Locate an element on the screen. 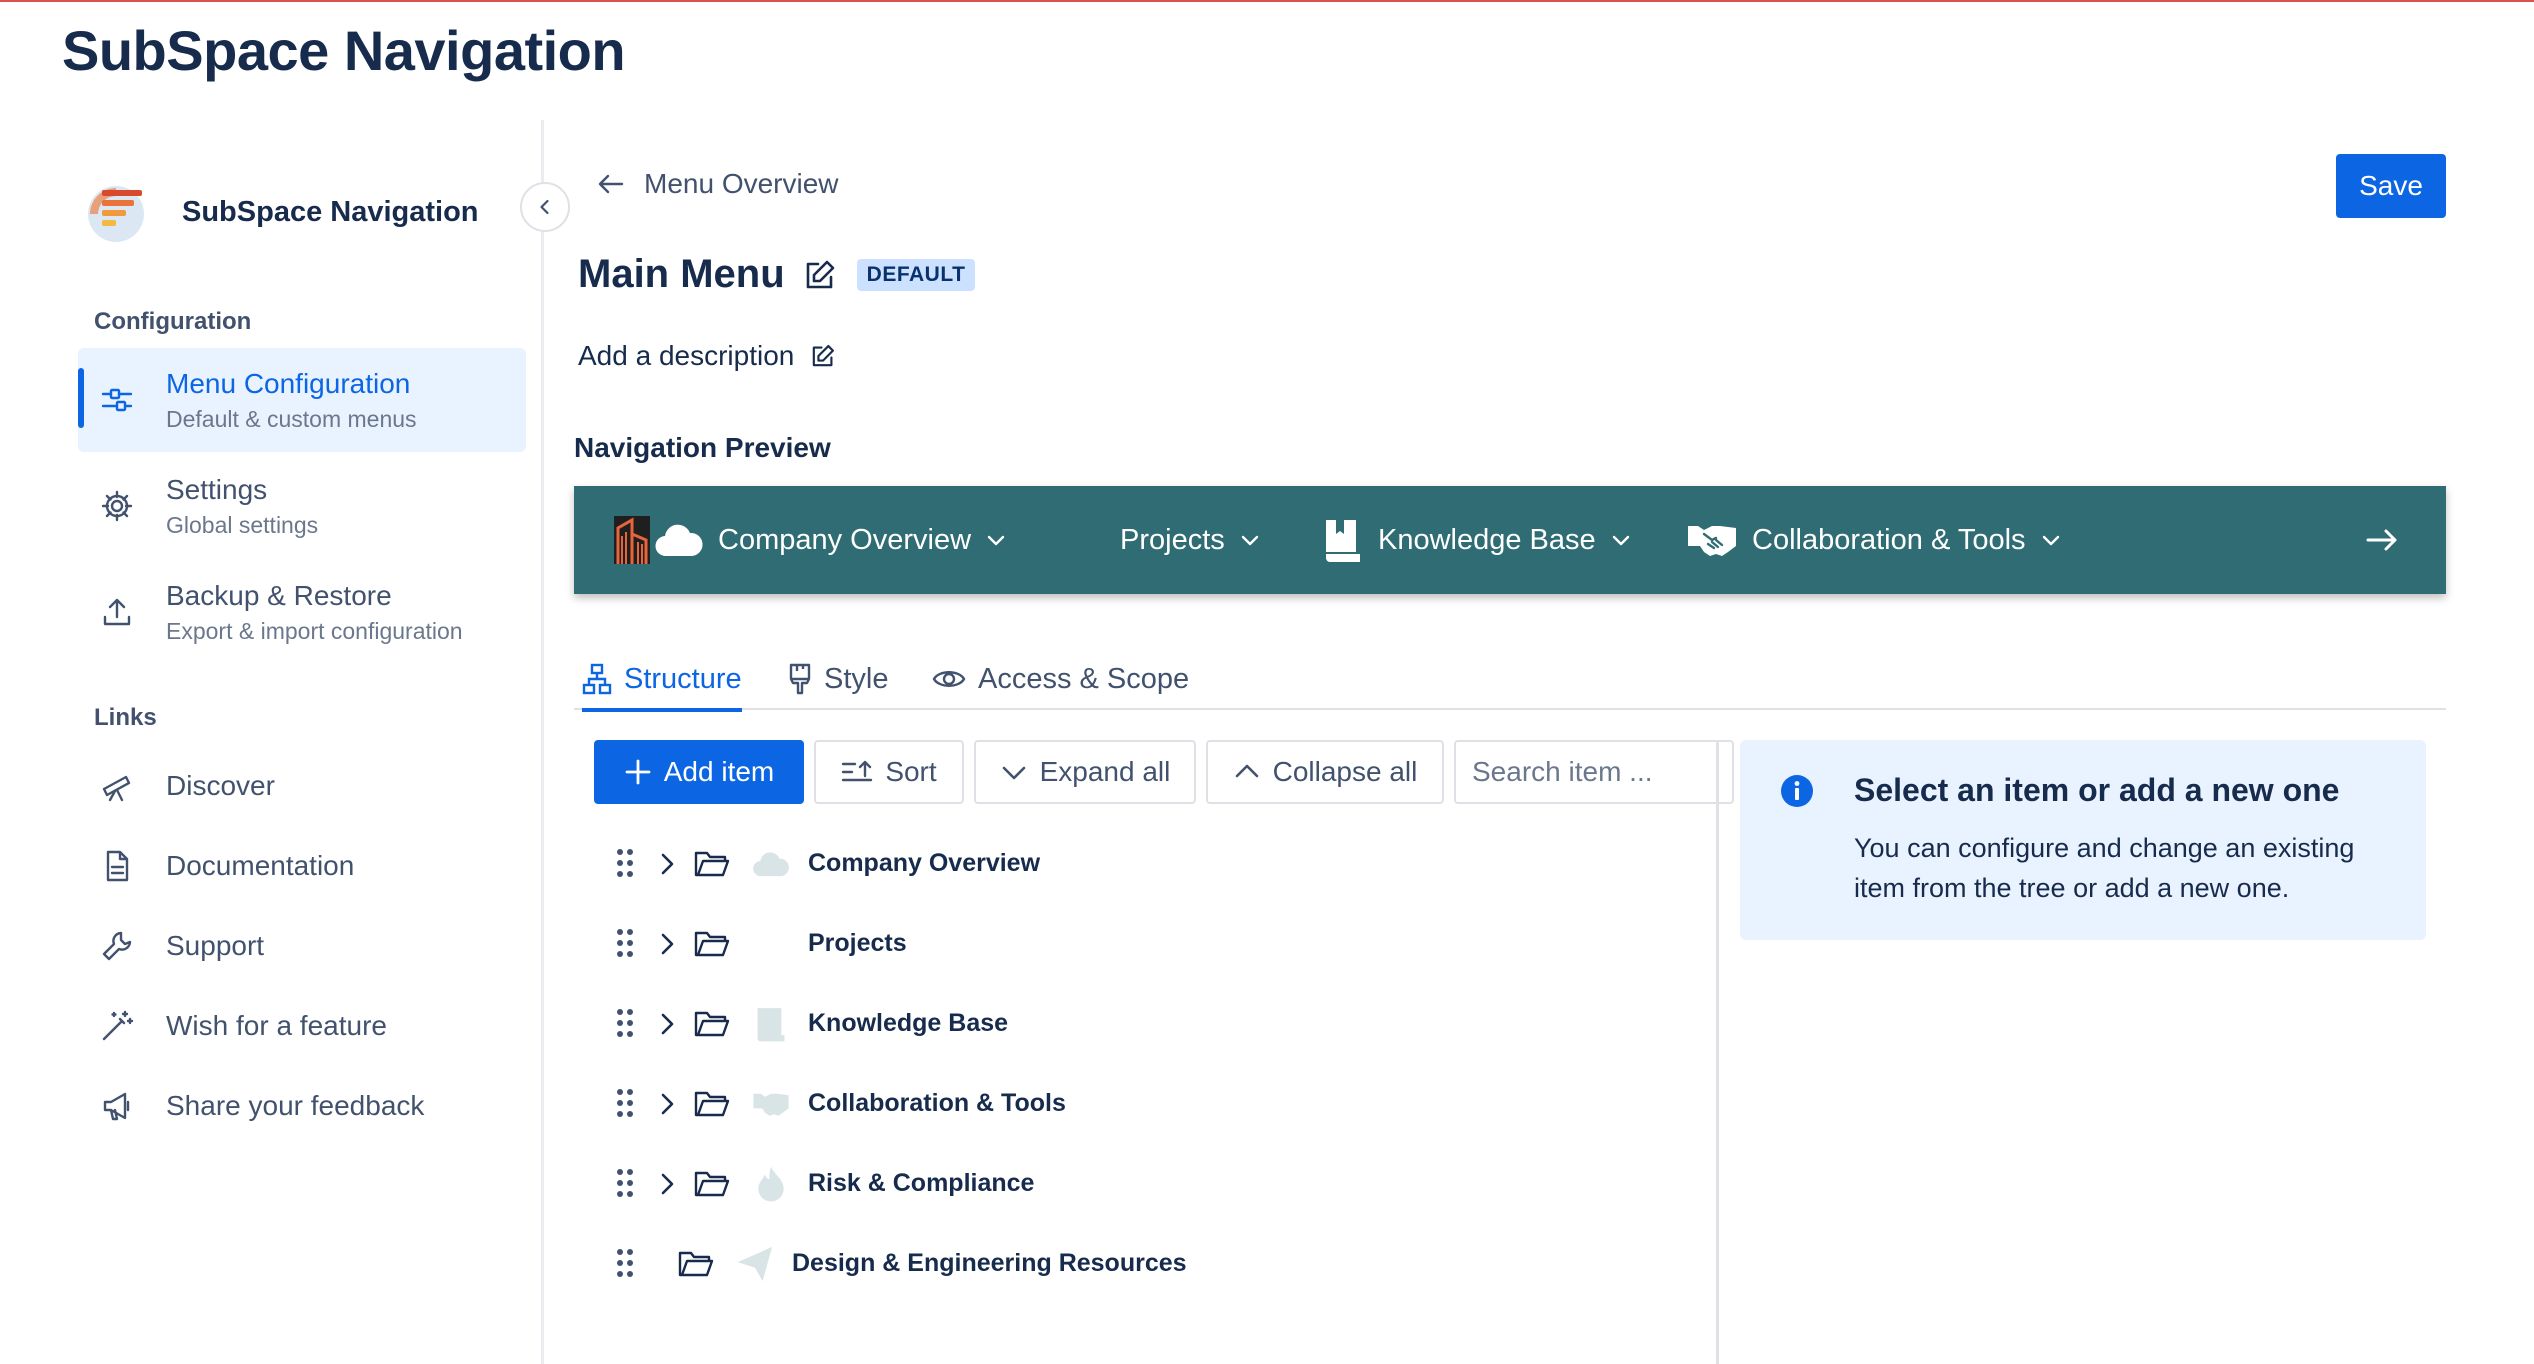  wrench-icon is located at coordinates (117, 946).